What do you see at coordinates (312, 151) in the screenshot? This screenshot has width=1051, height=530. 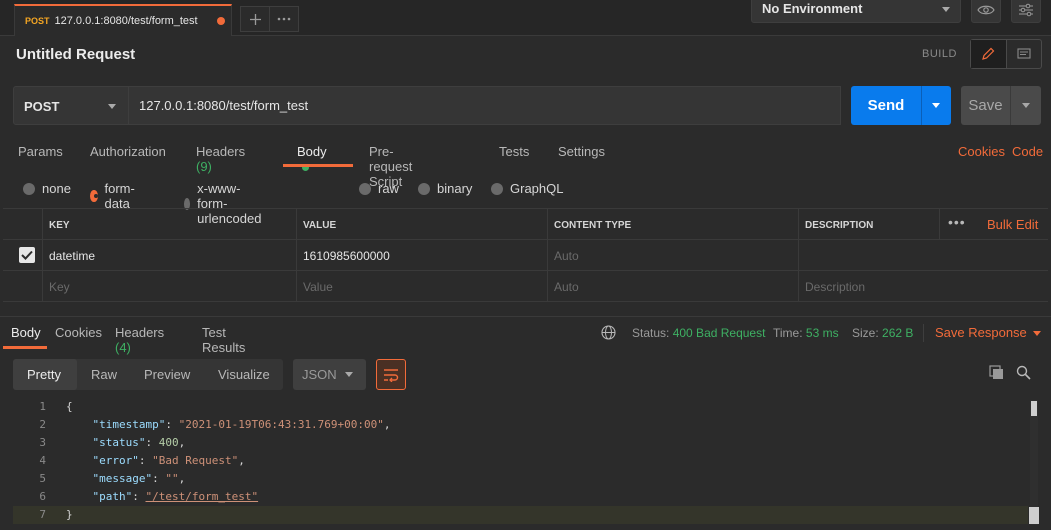 I see `tab-body-label: Body` at bounding box center [312, 151].